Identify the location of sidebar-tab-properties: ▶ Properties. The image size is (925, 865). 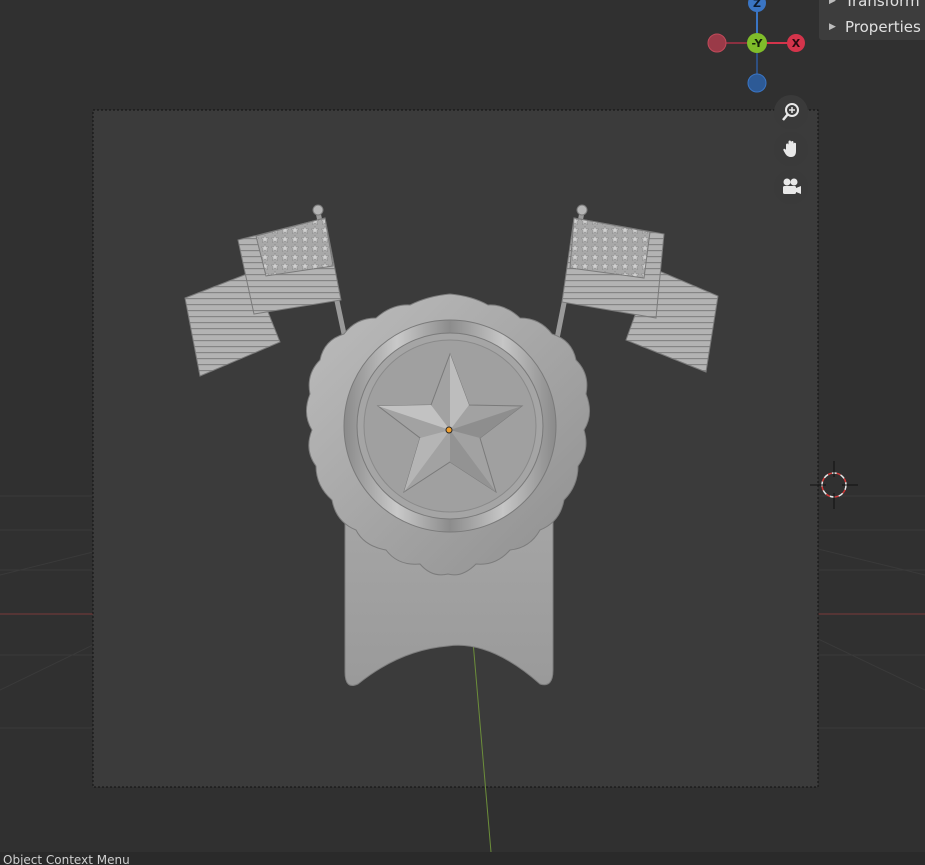
(872, 27).